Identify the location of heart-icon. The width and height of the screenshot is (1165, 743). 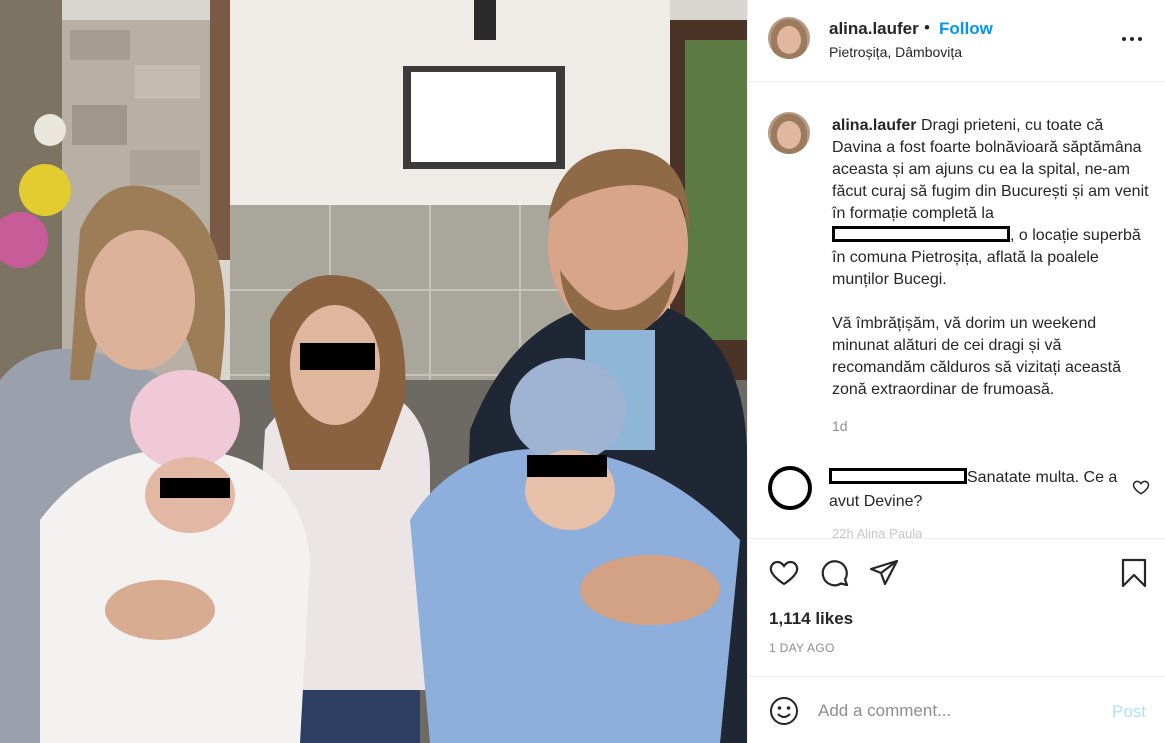
(784, 573).